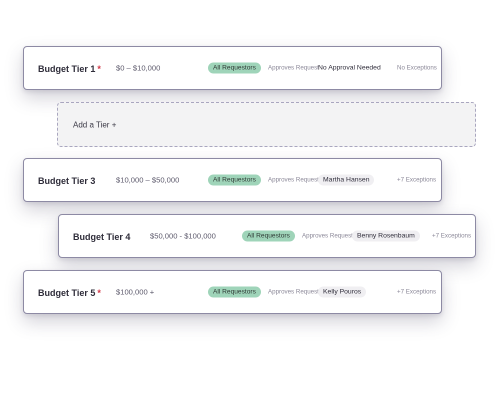 Image resolution: width=500 pixels, height=410 pixels. Describe the element at coordinates (67, 293) in the screenshot. I see `tier-name: Budget Tier 5` at that location.